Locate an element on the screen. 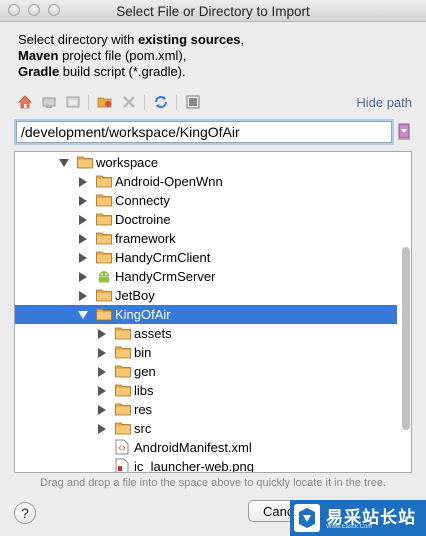 The image size is (426, 536). tree-row-label: workspace is located at coordinates (127, 162).